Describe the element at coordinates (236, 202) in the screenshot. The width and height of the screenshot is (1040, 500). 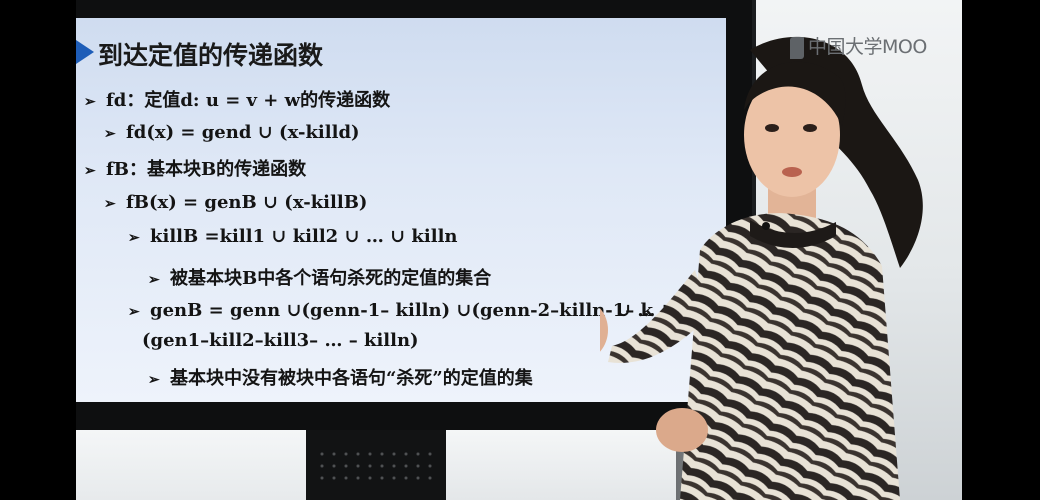
I see `slide-line-4: ➢ fB(x) = genB ∪ (x-killB)` at that location.